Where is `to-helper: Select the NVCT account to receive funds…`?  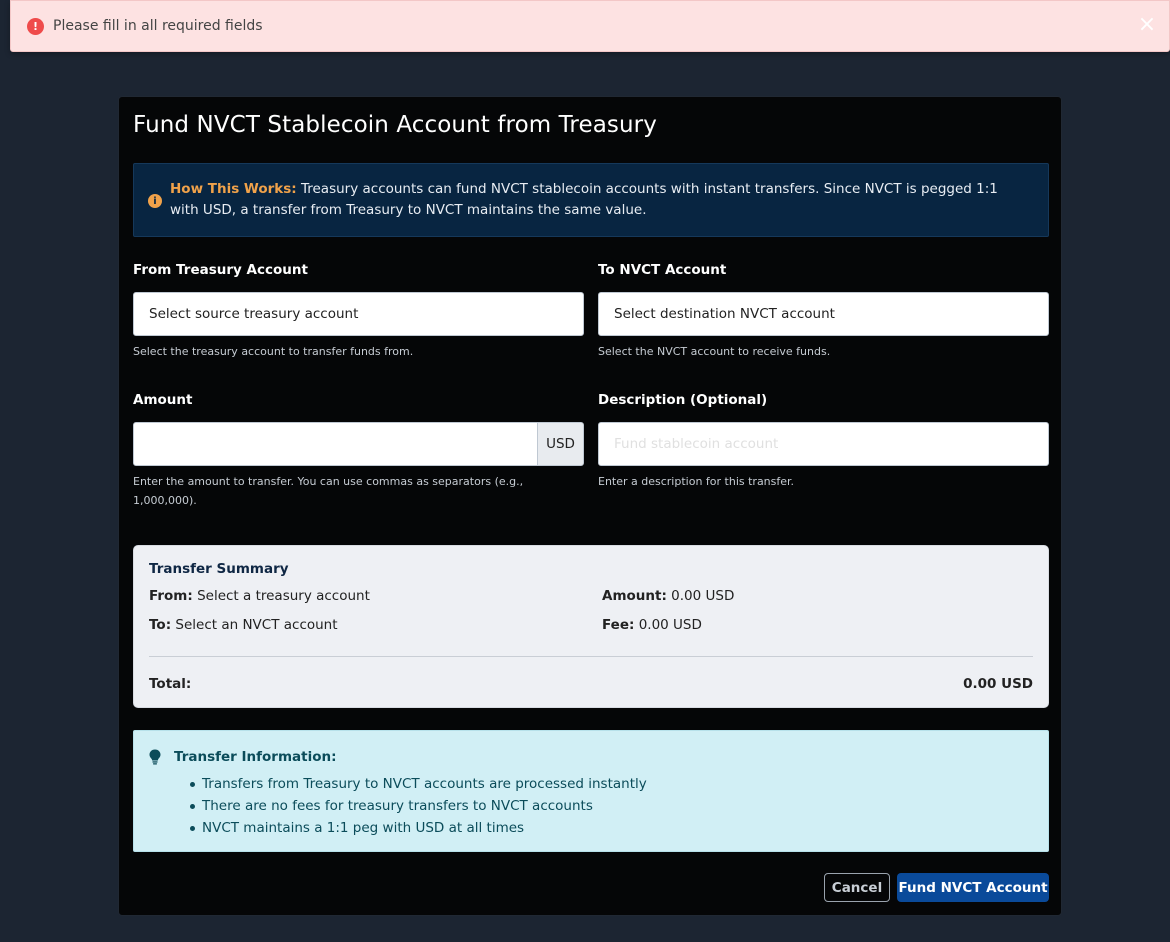
to-helper: Select the NVCT account to receive funds… is located at coordinates (714, 351).